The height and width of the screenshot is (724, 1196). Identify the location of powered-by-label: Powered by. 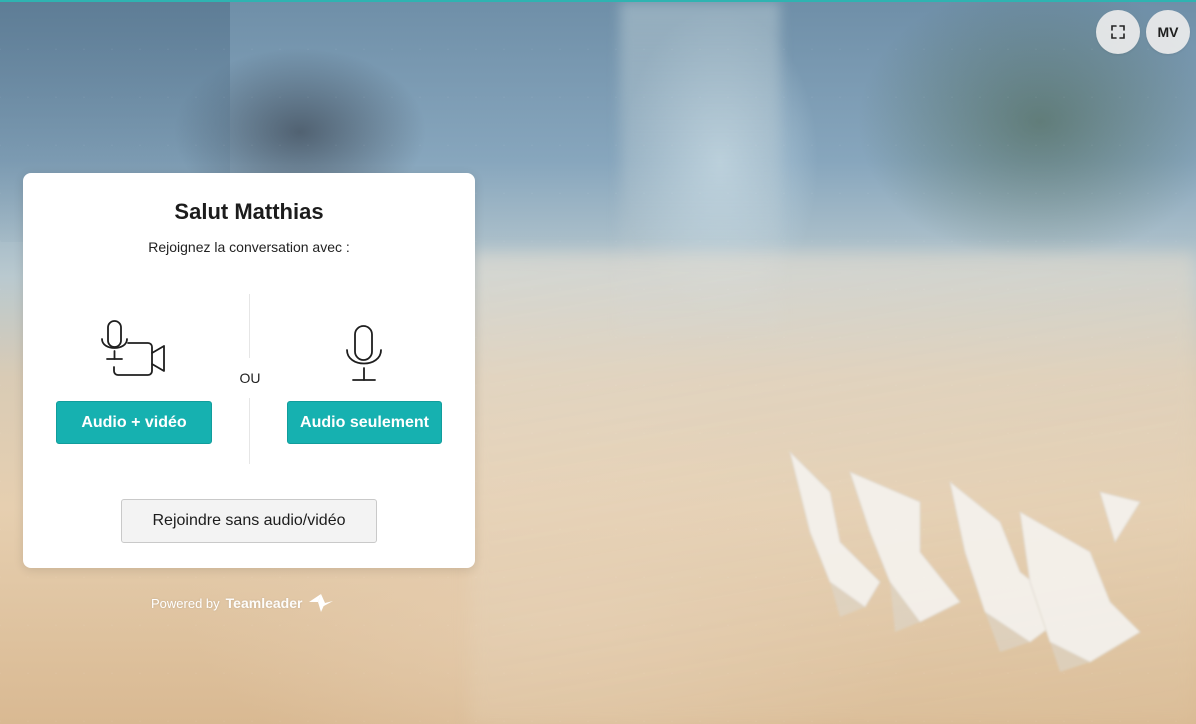
(185, 603).